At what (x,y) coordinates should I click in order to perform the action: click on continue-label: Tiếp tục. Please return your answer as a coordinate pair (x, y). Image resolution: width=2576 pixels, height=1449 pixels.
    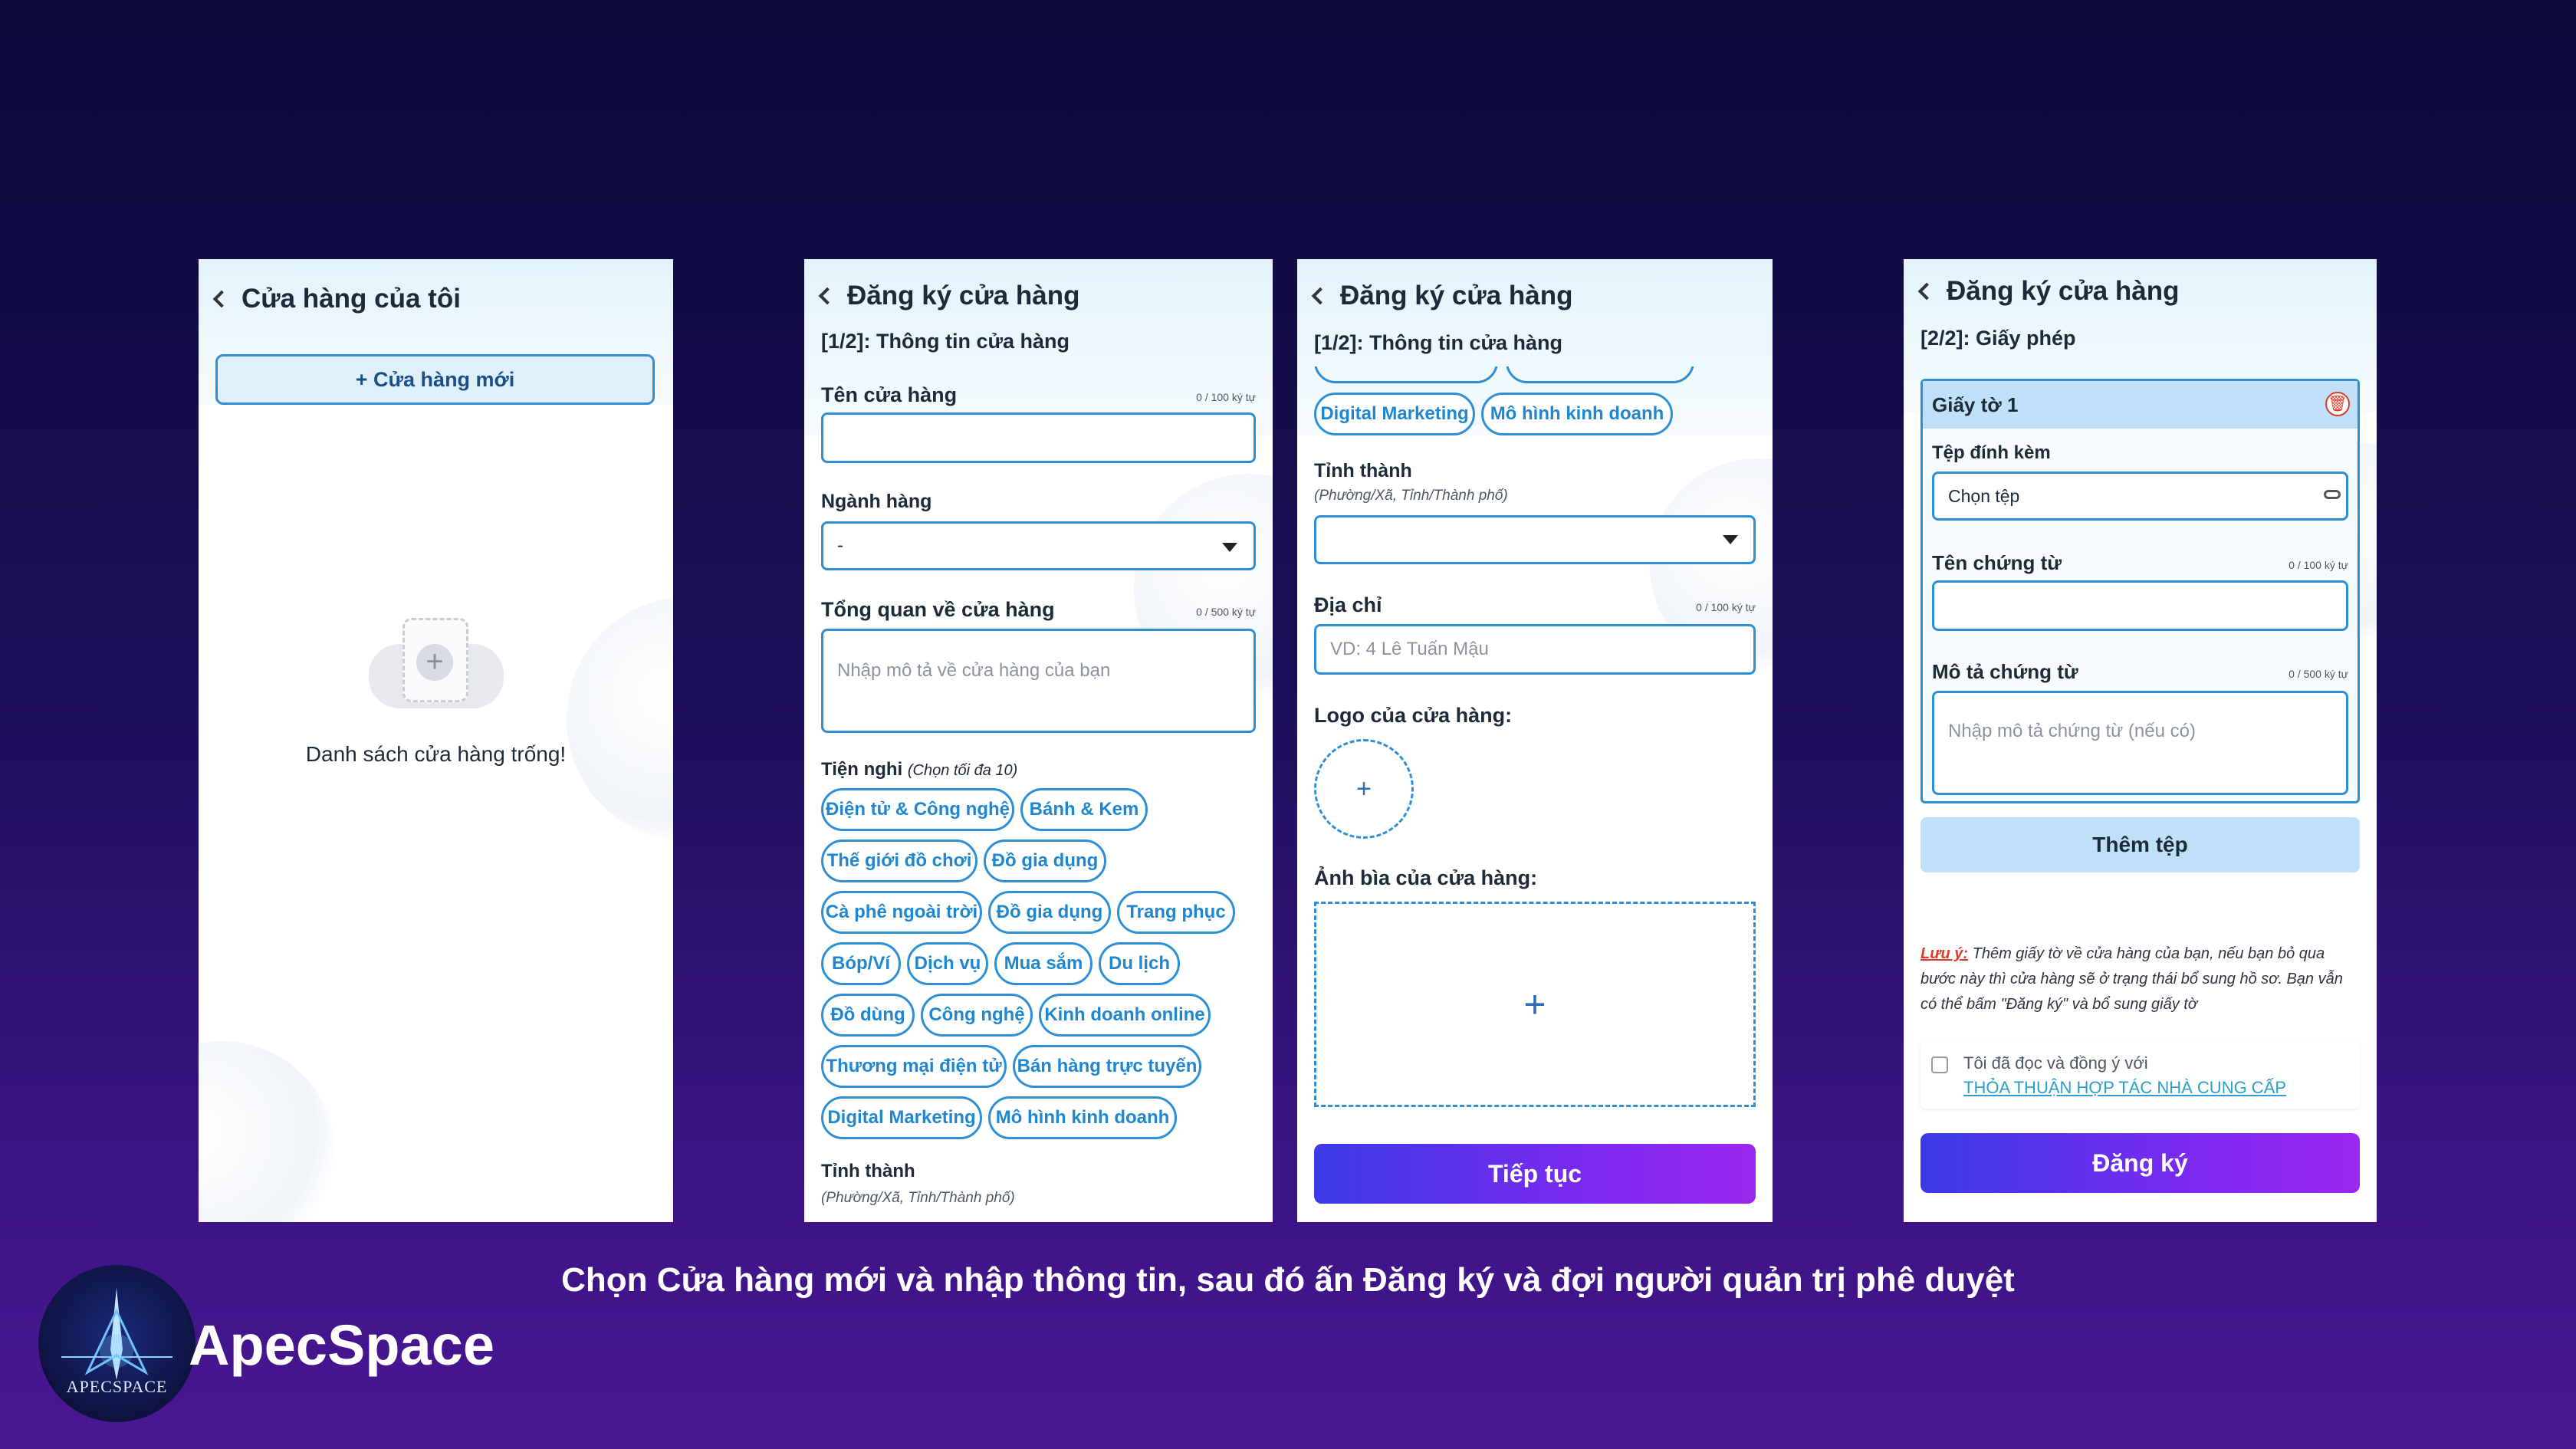
    Looking at the image, I should click on (1534, 1173).